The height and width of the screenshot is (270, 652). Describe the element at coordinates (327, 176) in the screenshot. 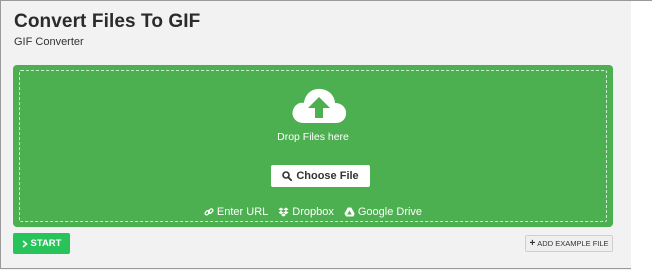

I see `choose-file-label: Choose File` at that location.